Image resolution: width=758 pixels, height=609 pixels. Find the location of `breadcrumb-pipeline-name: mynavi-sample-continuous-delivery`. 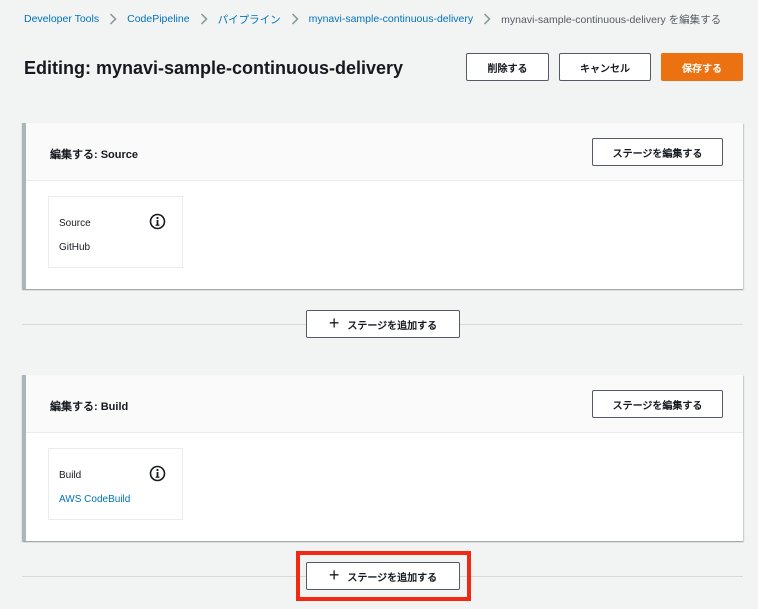

breadcrumb-pipeline-name: mynavi-sample-continuous-delivery is located at coordinates (391, 19).